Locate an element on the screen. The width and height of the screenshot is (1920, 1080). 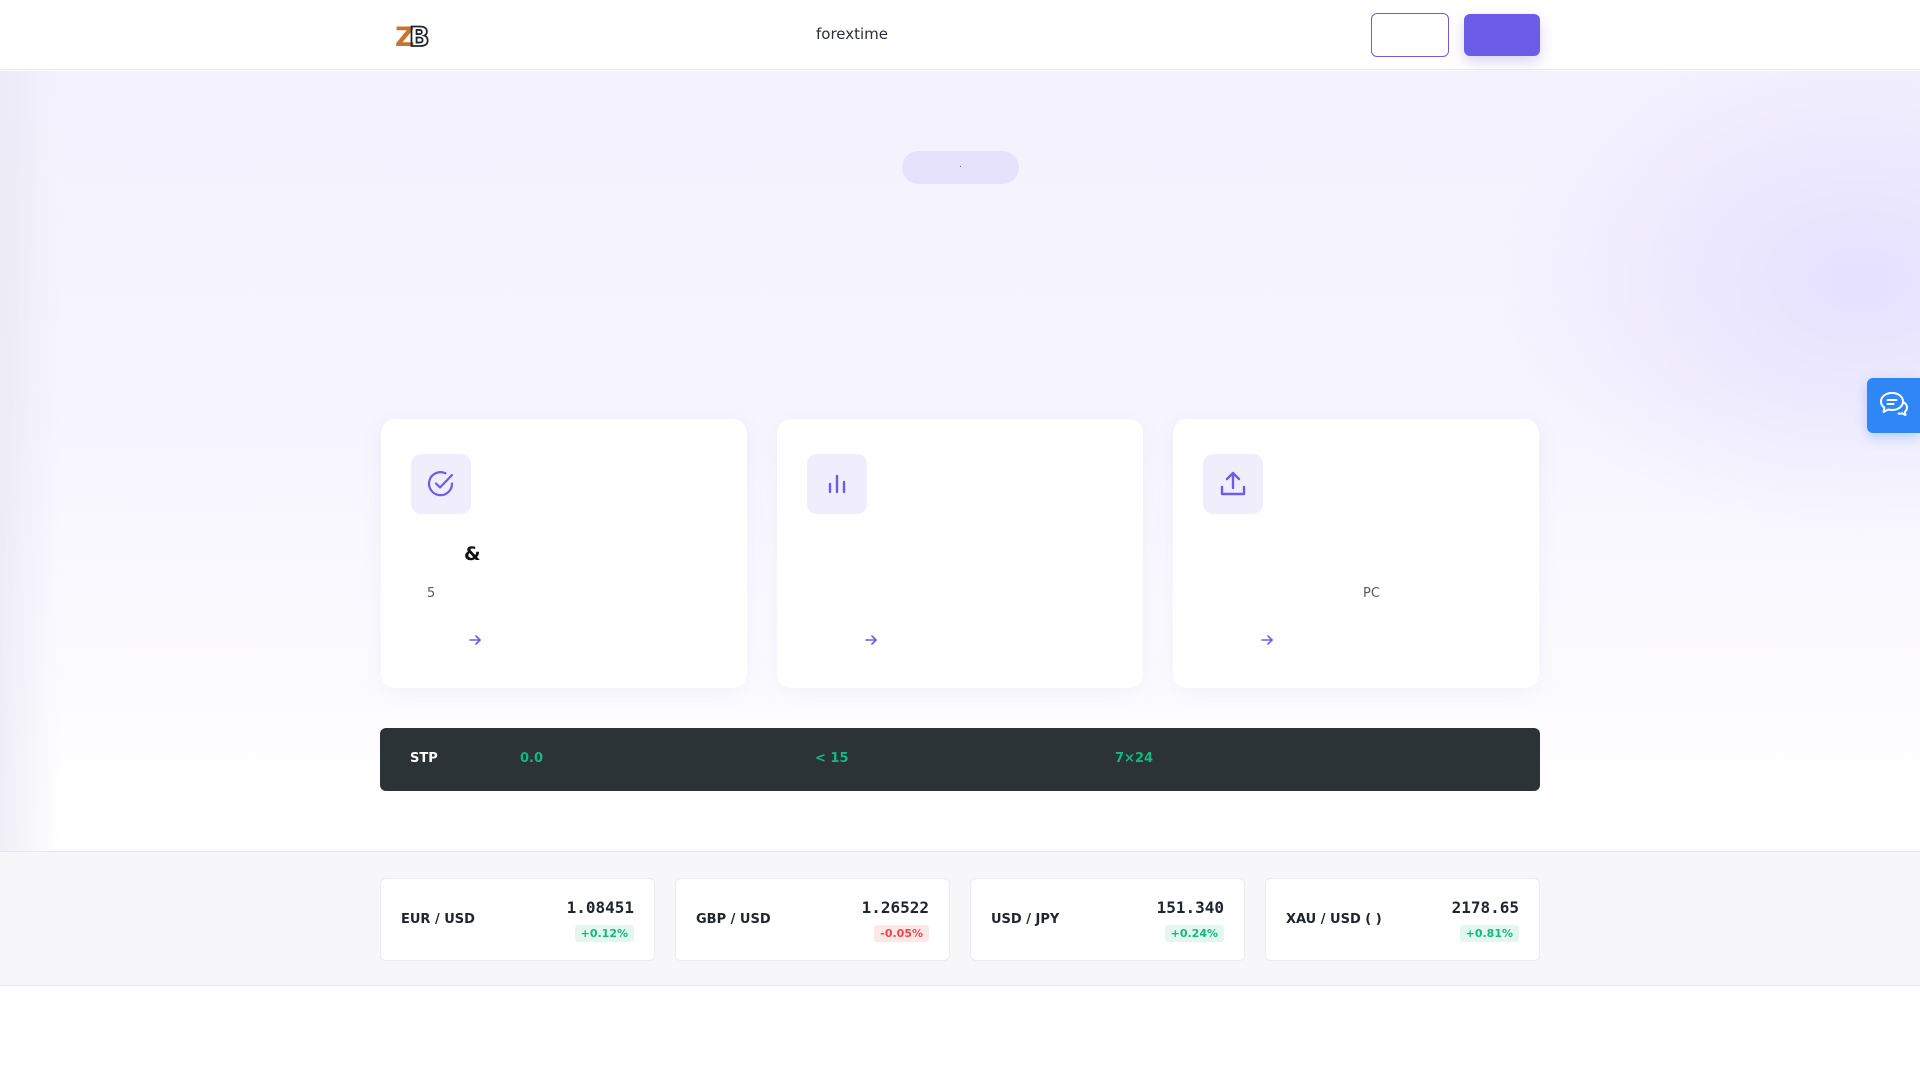
feature-description: 5 is located at coordinates (431, 593).